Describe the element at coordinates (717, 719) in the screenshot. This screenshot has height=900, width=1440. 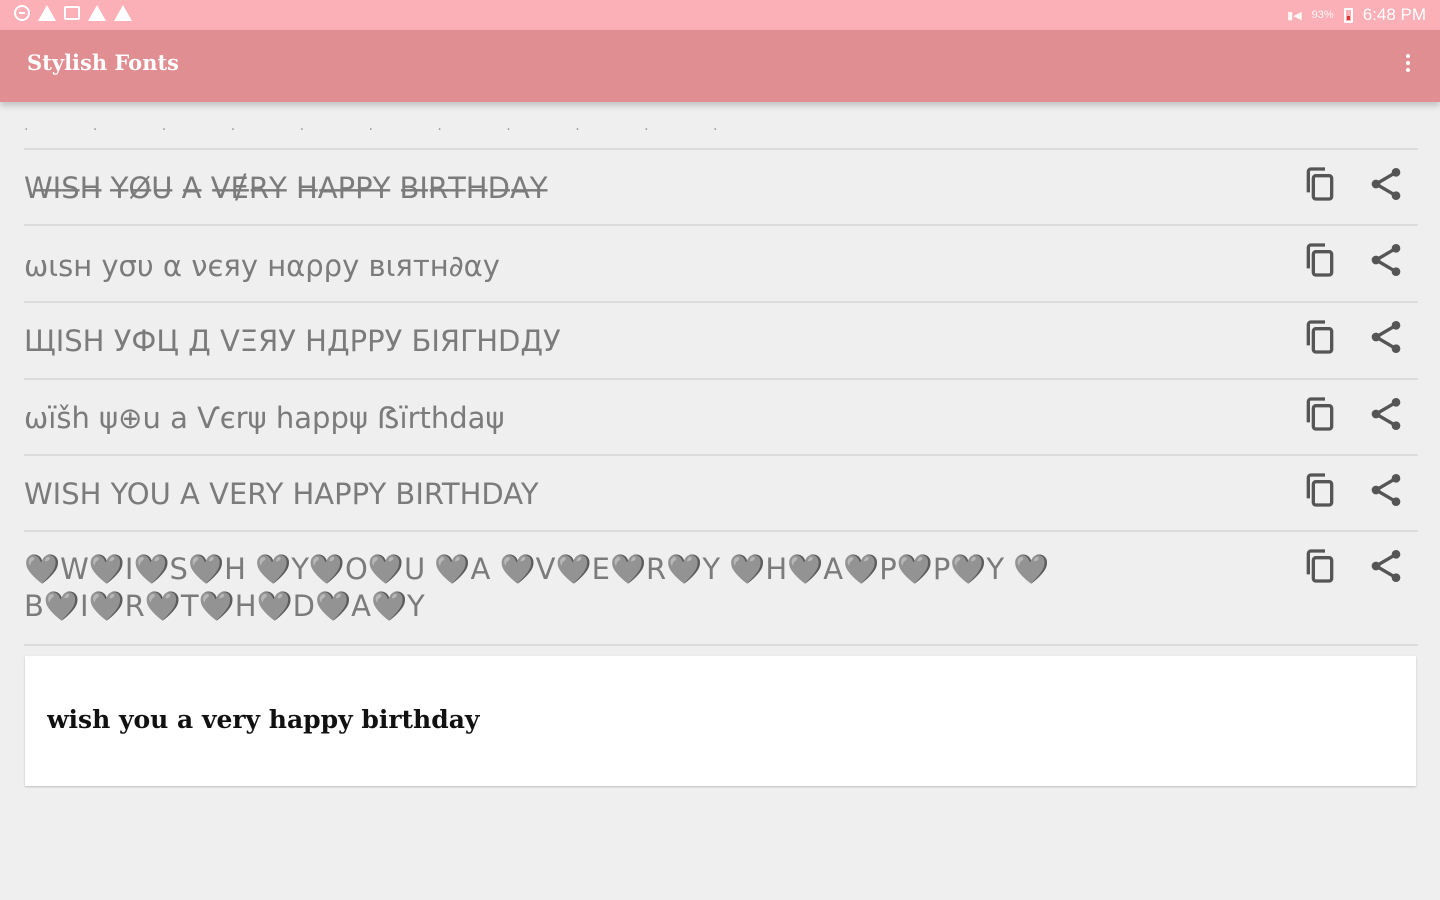
I see `text-input` at that location.